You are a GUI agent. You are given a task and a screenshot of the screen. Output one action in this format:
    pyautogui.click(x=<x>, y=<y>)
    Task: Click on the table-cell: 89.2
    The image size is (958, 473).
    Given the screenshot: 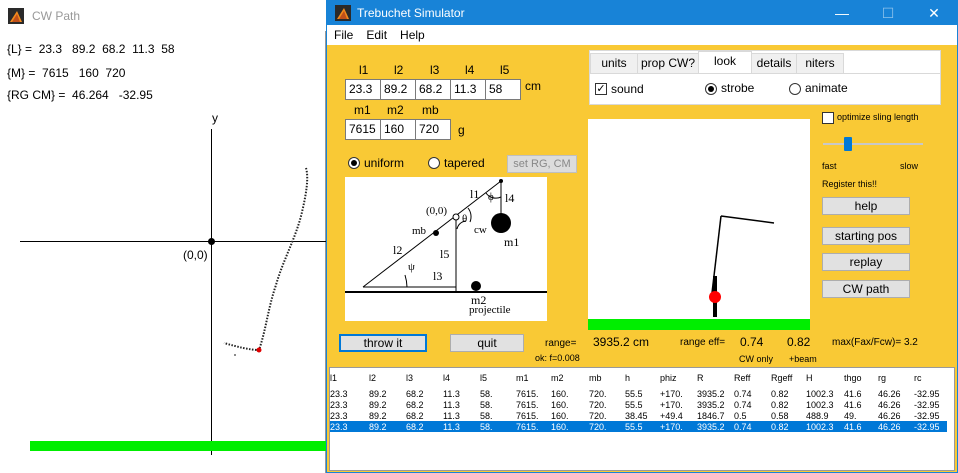 What is the action you would take?
    pyautogui.click(x=378, y=393)
    